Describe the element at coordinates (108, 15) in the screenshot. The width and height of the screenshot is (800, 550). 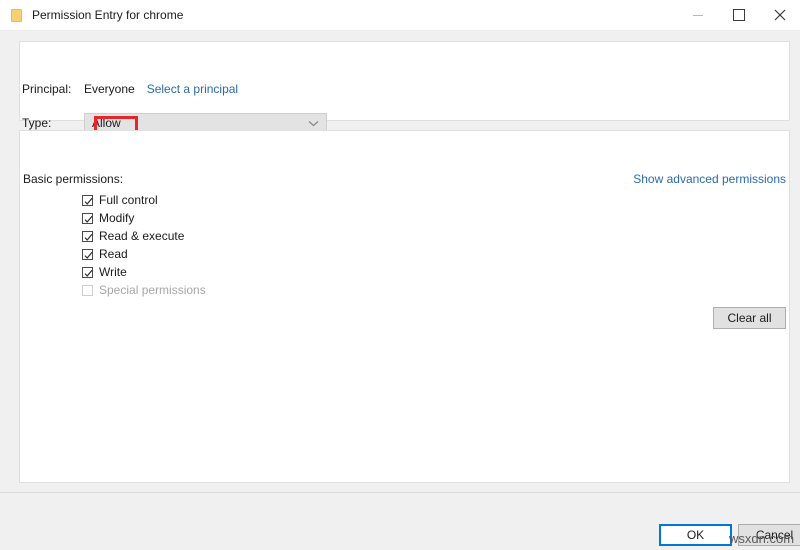
I see `window-title: Permission Entry for chrome` at that location.